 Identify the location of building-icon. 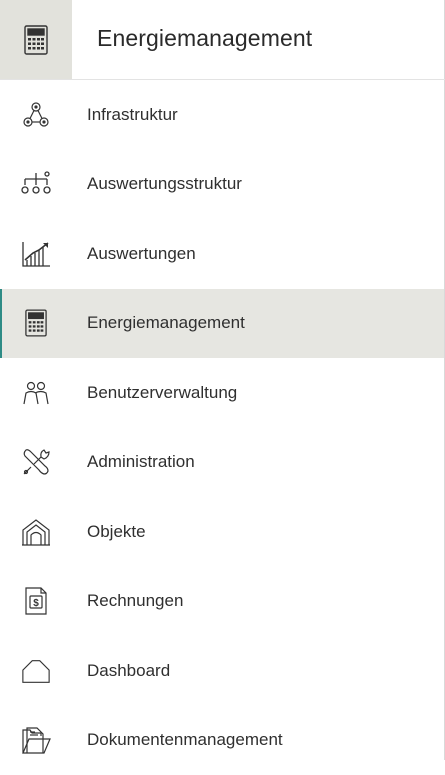
(36, 532).